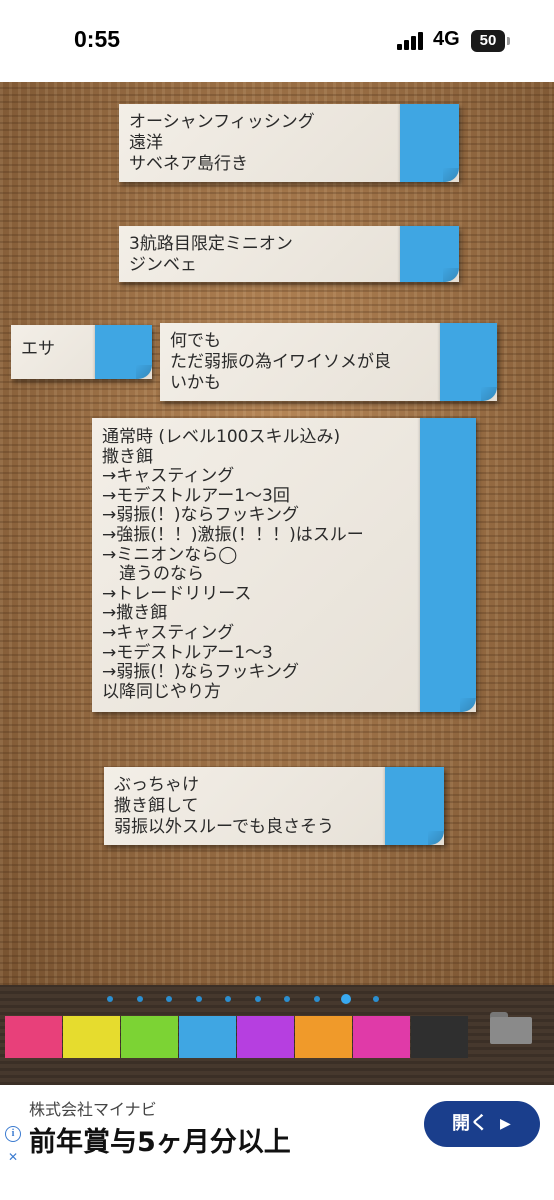 This screenshot has height=1200, width=554. I want to click on close-icon: ✕, so click(13, 1157).